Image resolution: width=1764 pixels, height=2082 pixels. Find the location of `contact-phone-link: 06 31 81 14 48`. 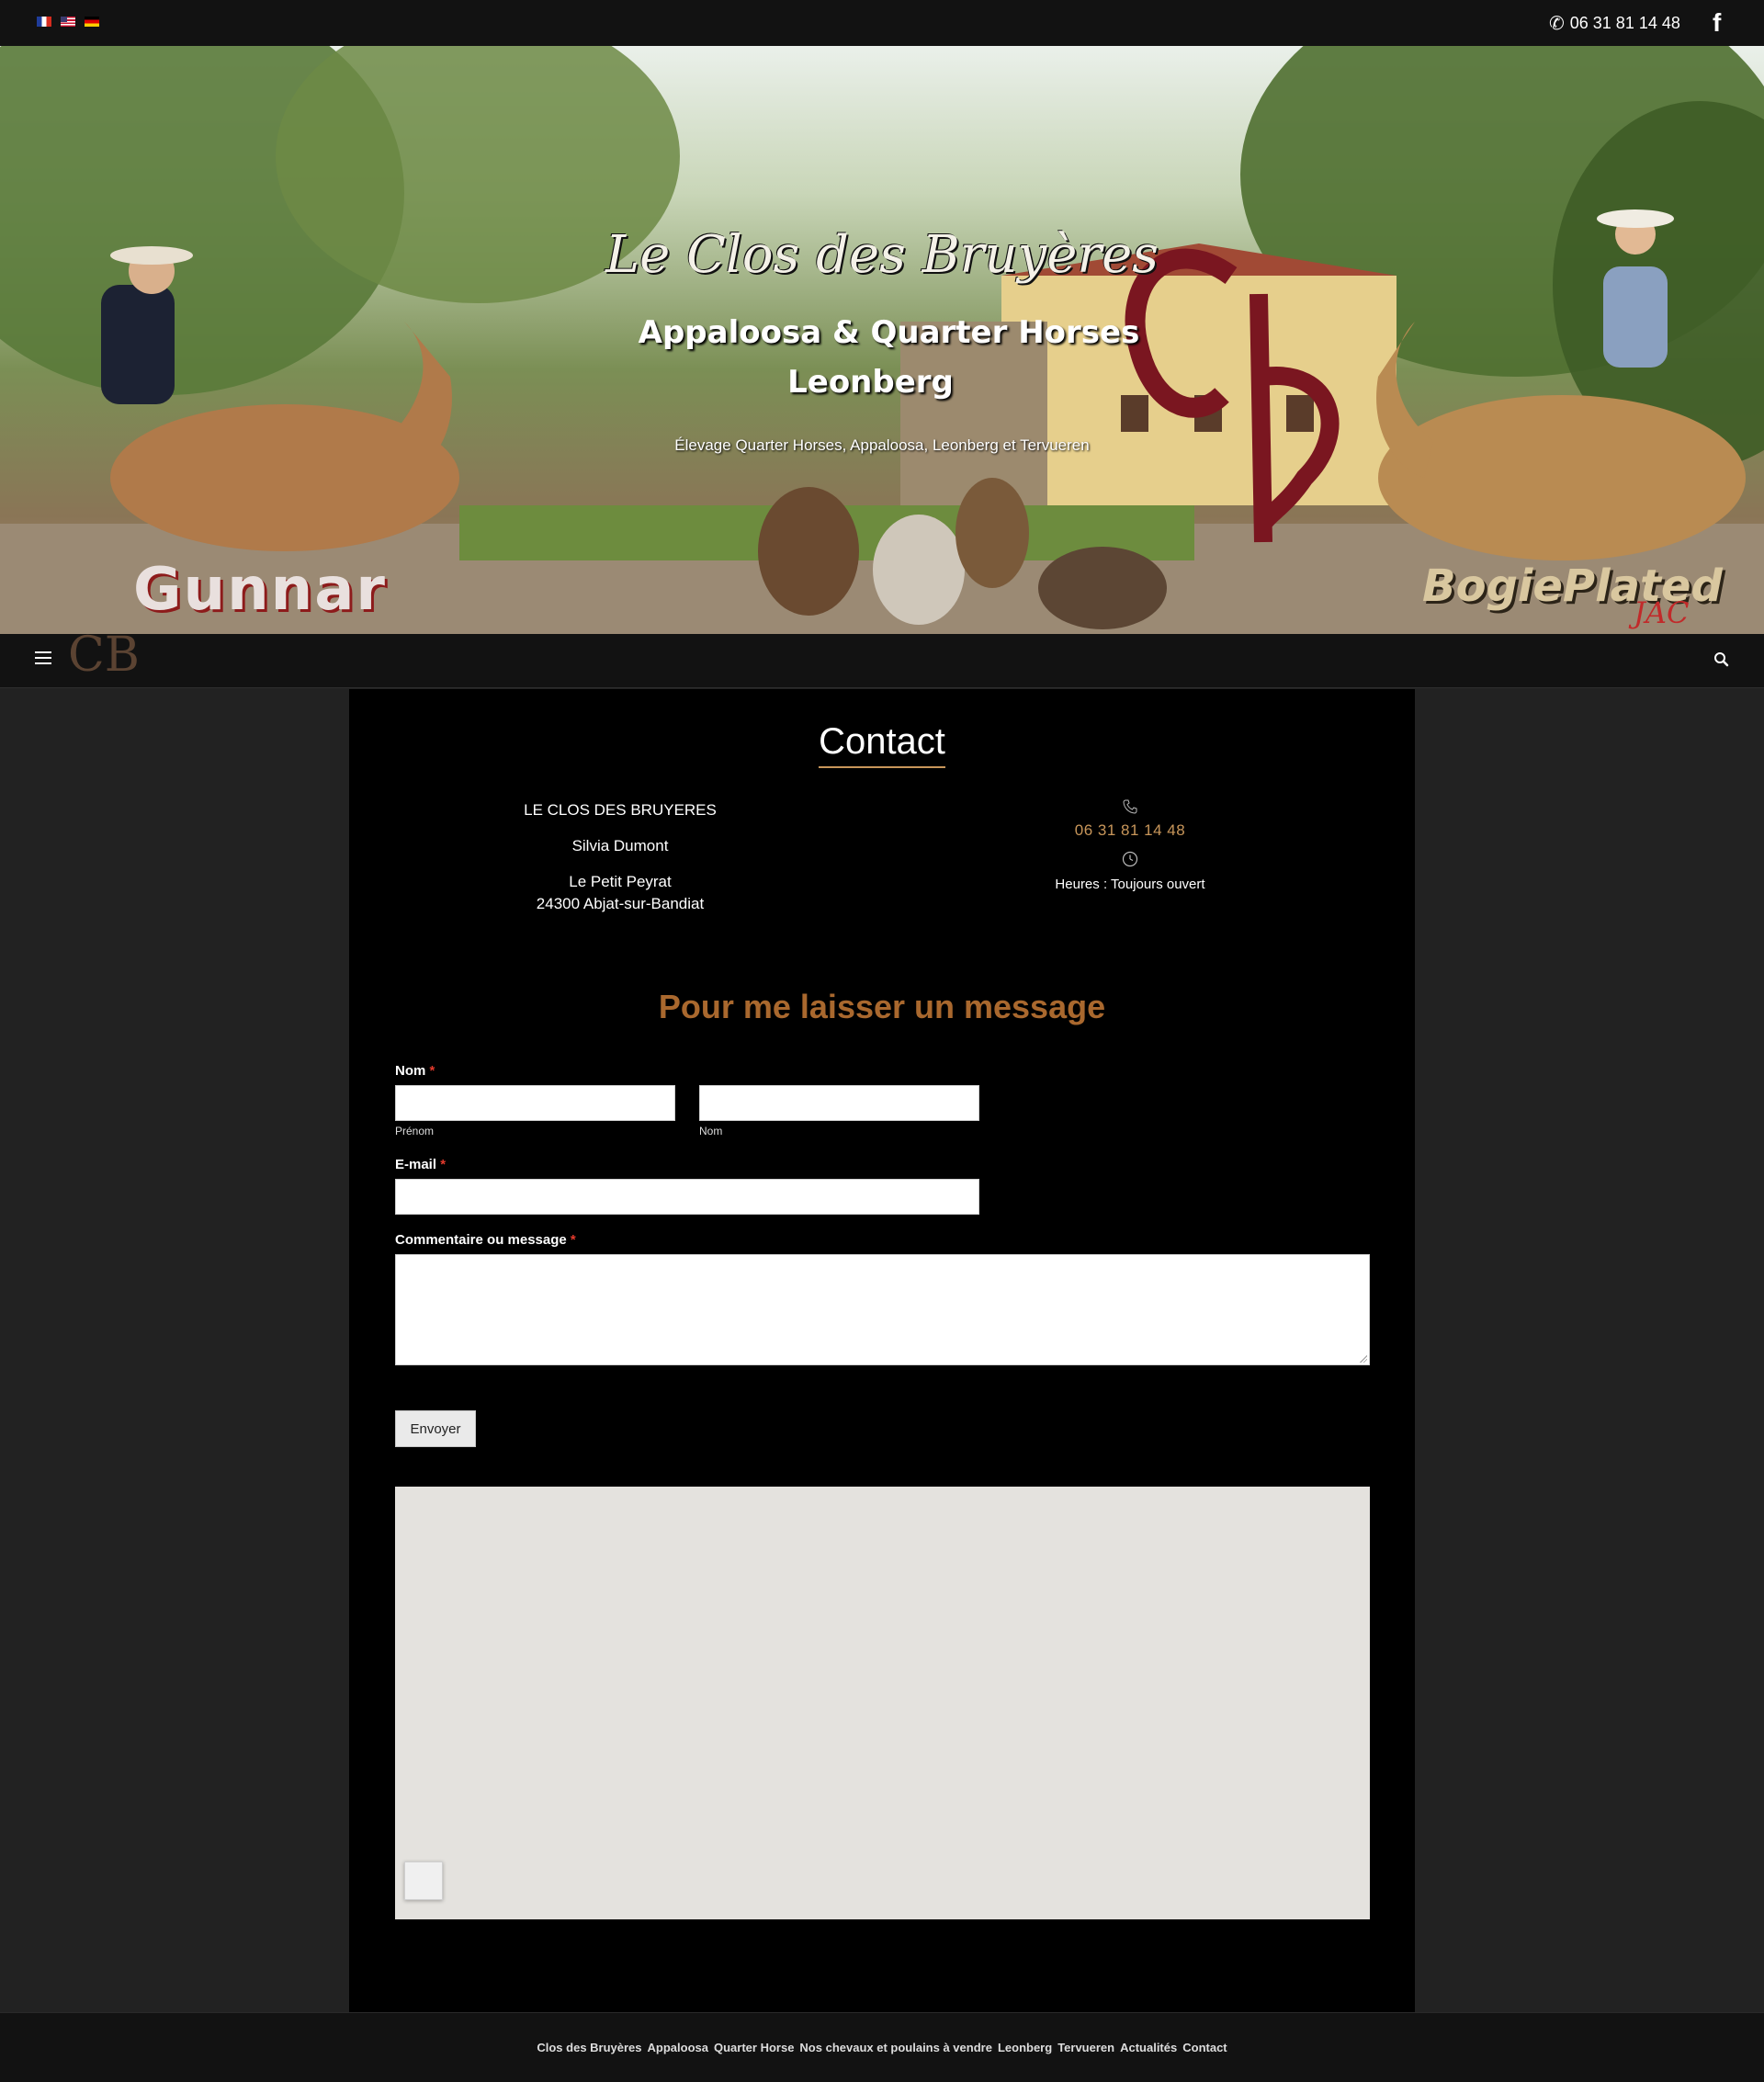

contact-phone-link: 06 31 81 14 48 is located at coordinates (1130, 830).